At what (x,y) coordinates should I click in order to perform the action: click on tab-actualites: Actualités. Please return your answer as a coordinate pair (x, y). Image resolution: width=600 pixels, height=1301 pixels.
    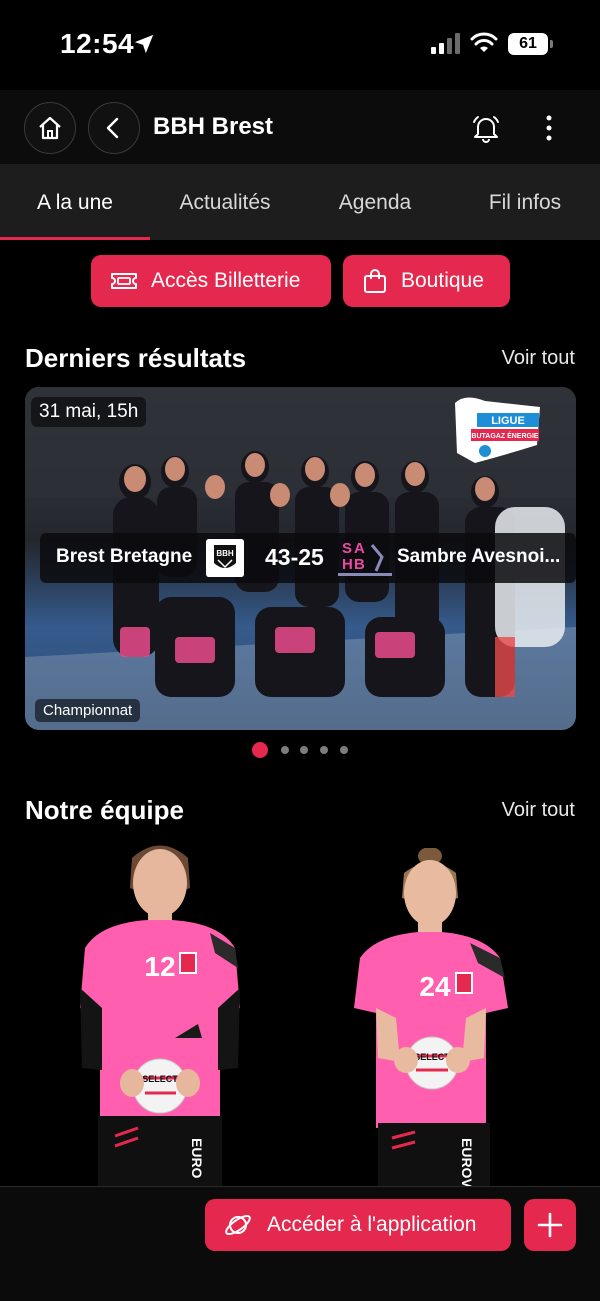
    Looking at the image, I should click on (225, 202).